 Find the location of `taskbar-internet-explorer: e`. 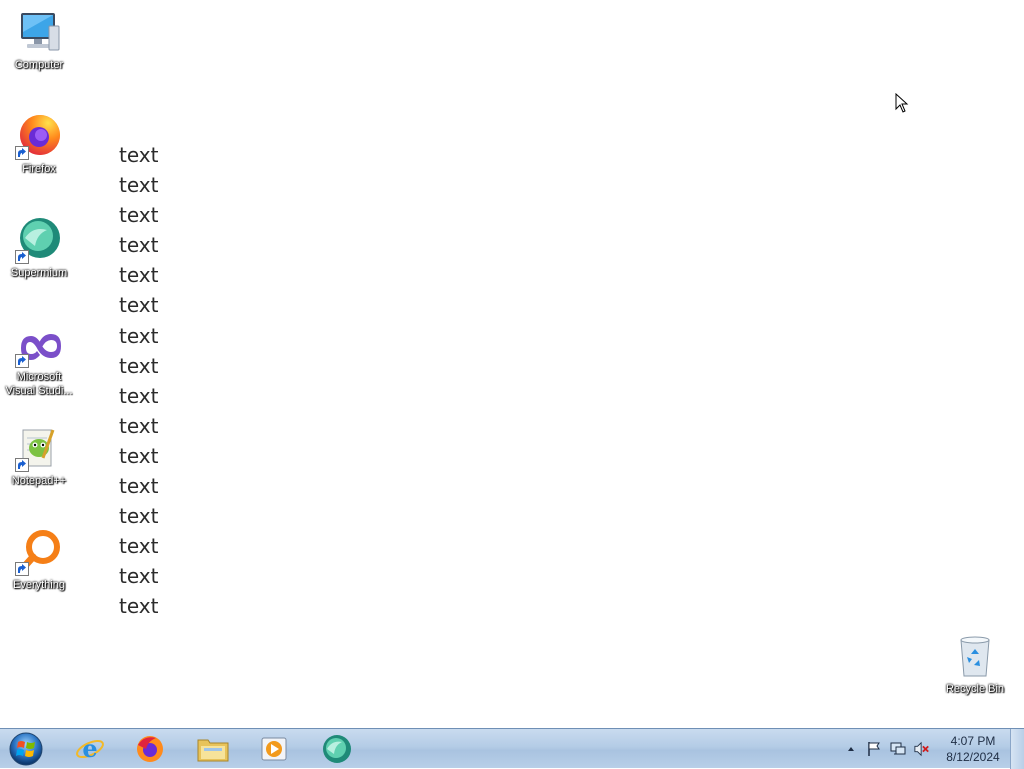

taskbar-internet-explorer: e is located at coordinates (90, 749).